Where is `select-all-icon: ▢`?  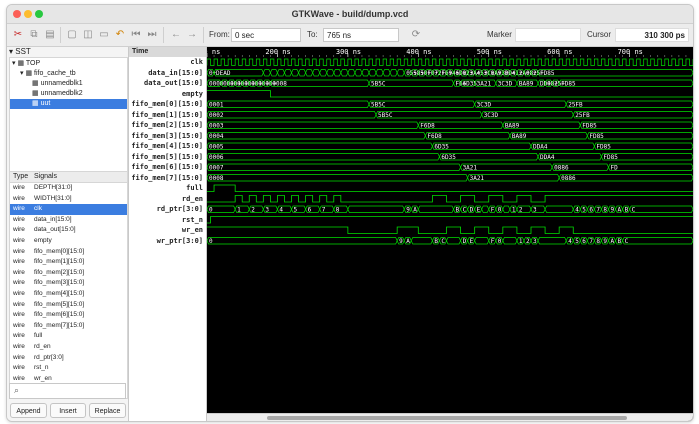 select-all-icon: ▢ is located at coordinates (72, 35).